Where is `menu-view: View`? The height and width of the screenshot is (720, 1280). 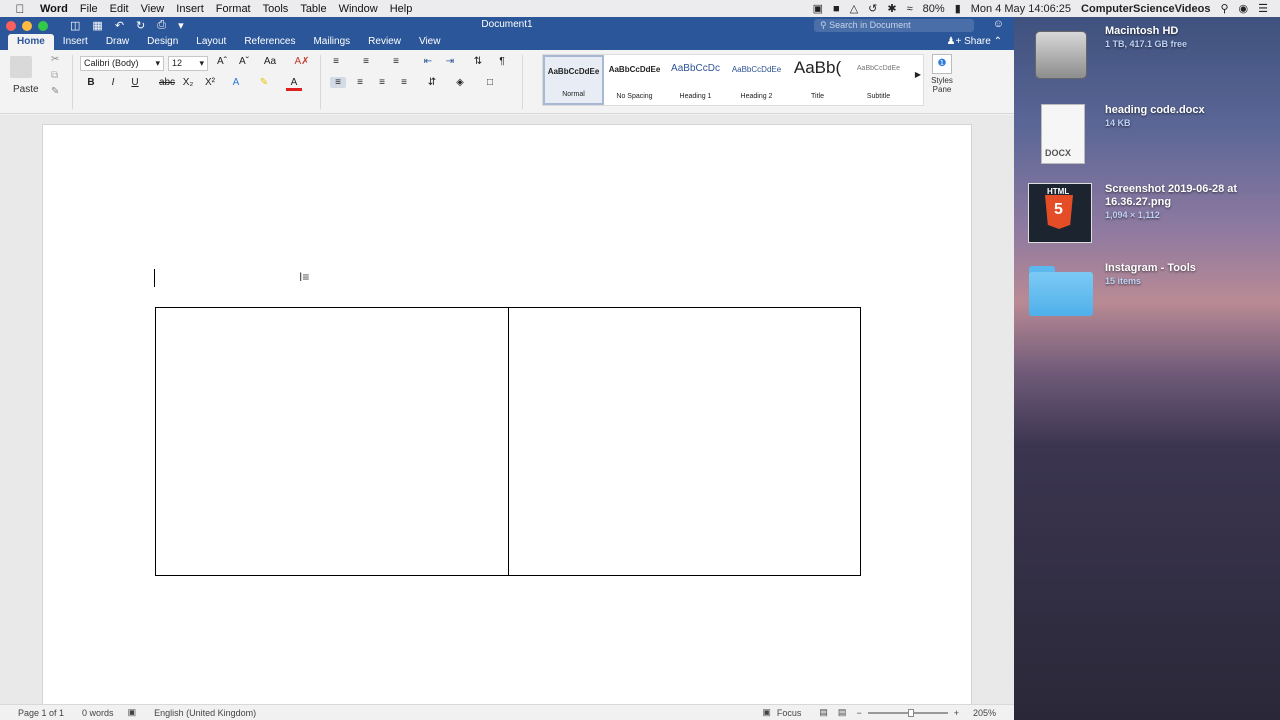
menu-view: View is located at coordinates (157, 9).